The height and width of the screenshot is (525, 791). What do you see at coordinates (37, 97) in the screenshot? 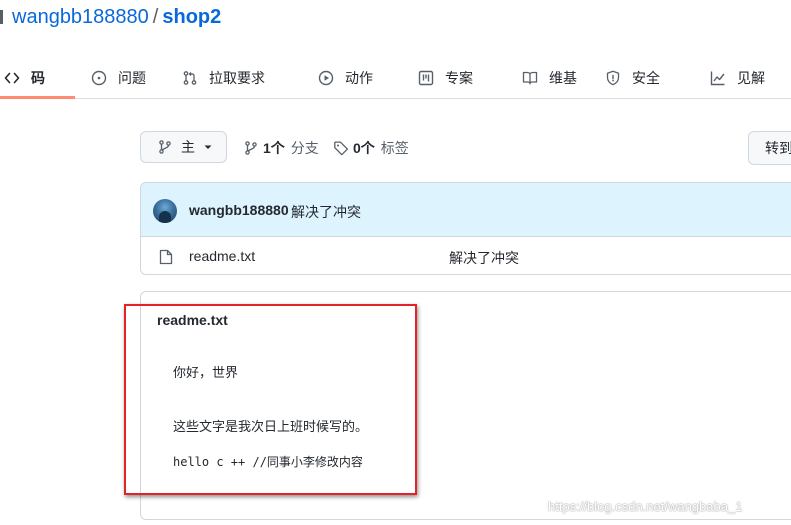
I see `selected-tab-indicator` at bounding box center [37, 97].